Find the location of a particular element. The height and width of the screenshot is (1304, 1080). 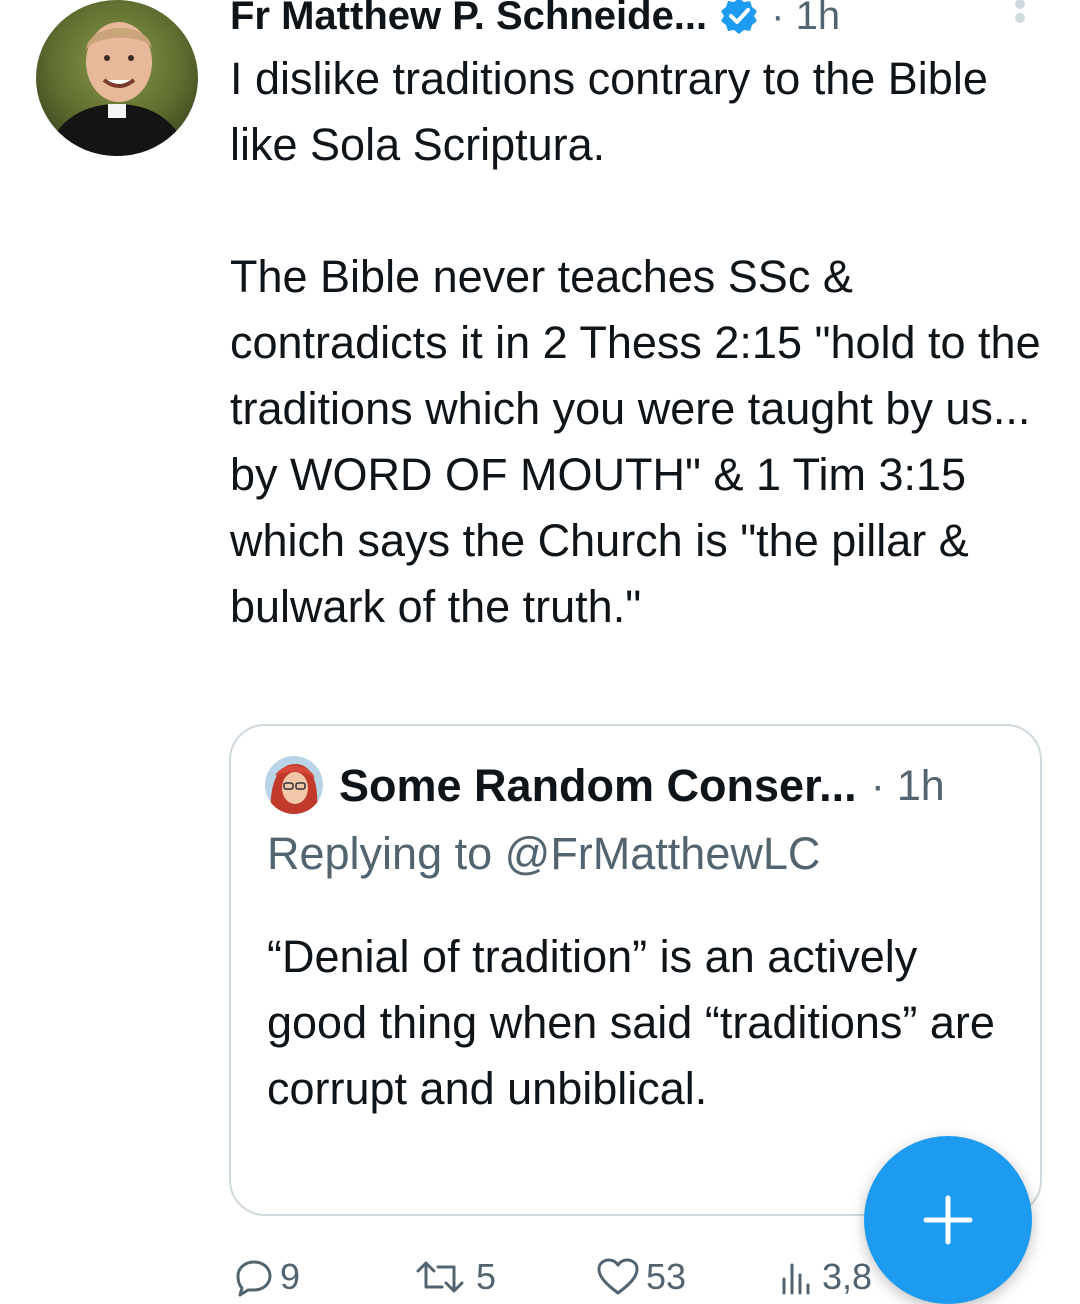

retweet-button: 5 is located at coordinates (453, 1277).